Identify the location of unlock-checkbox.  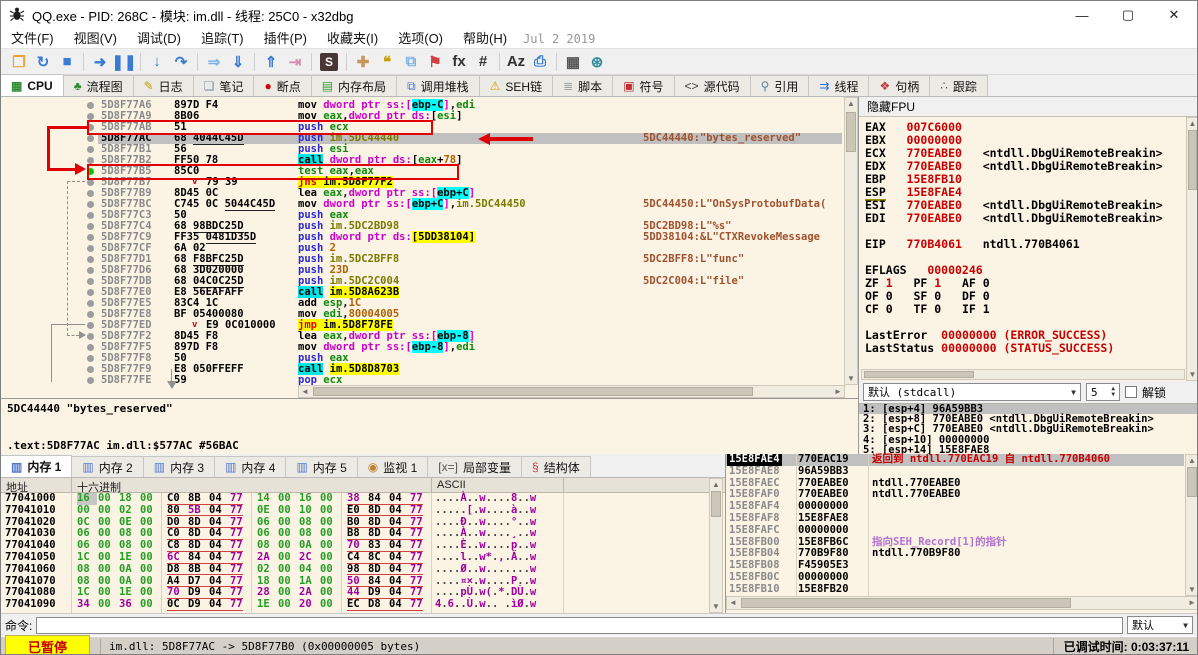
(1131, 392).